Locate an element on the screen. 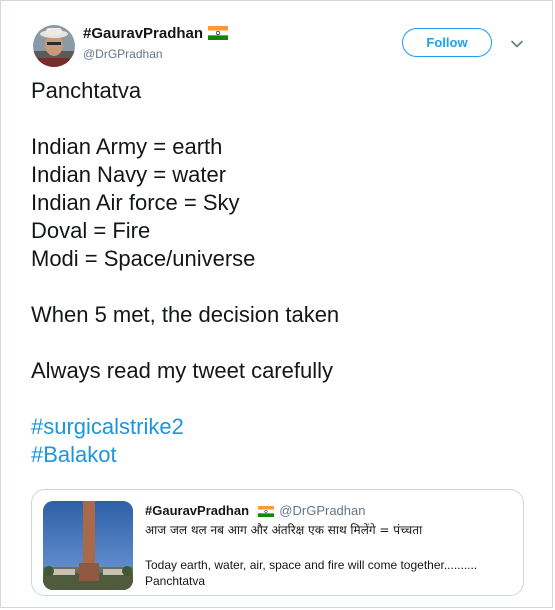 The image size is (555, 610). quoted-author-name: #GauravPradhan is located at coordinates (197, 510).